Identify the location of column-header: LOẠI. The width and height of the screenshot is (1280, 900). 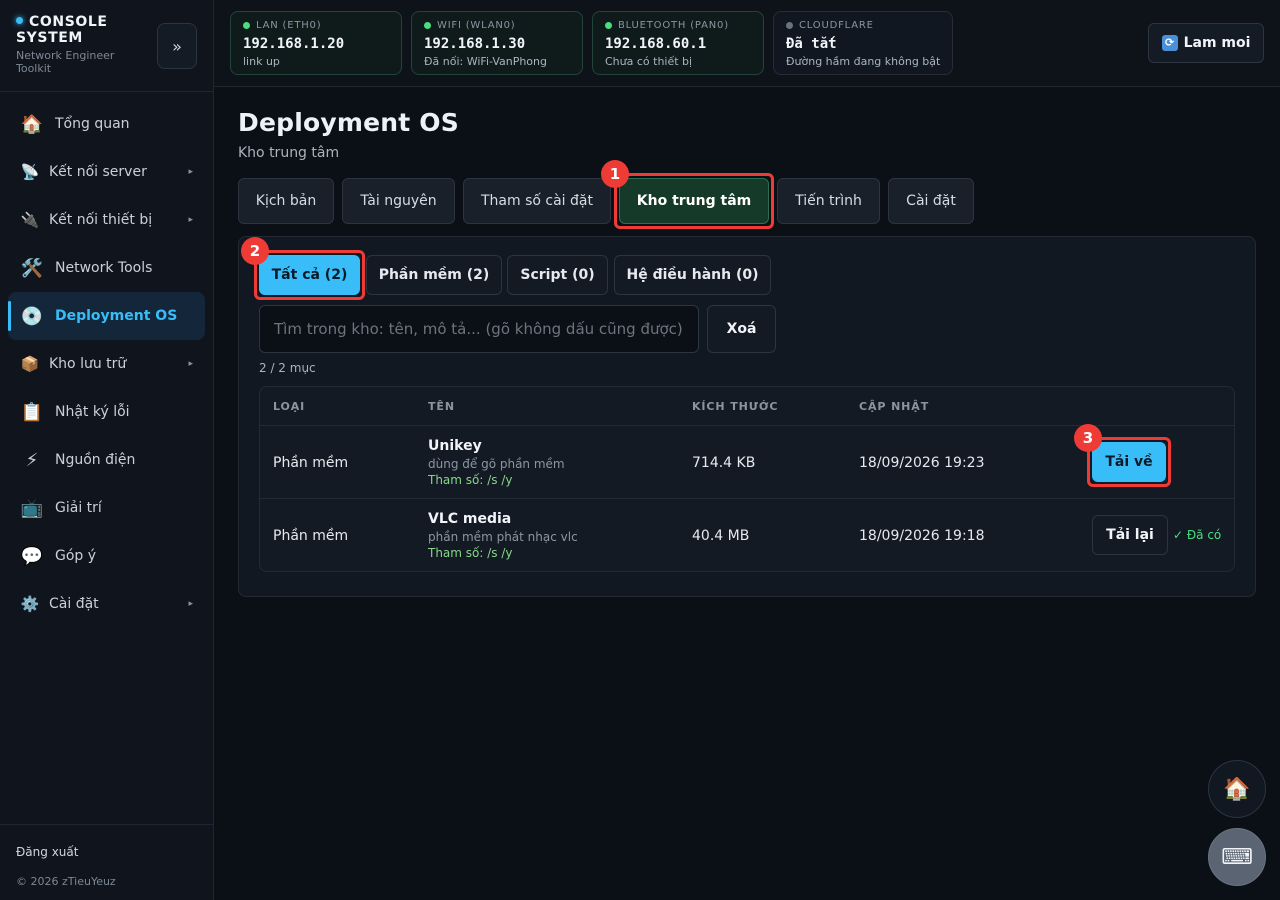
(289, 406).